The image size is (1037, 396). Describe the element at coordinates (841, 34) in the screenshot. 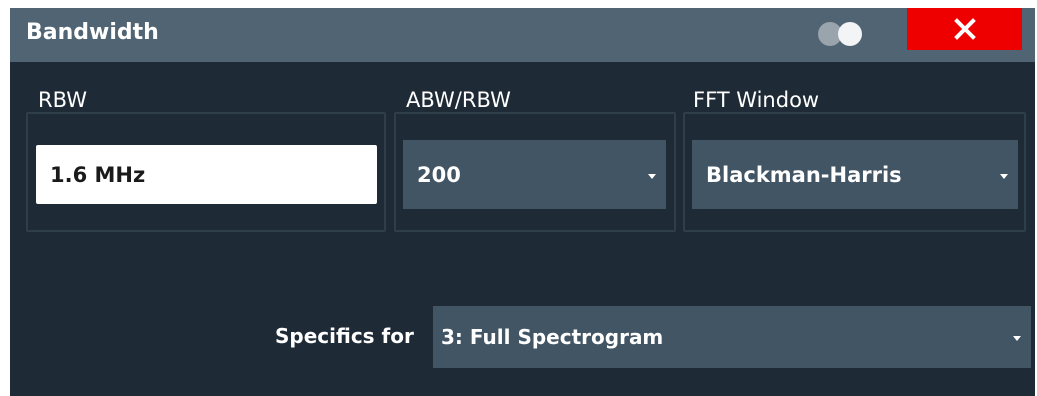

I see `toggle-icon` at that location.